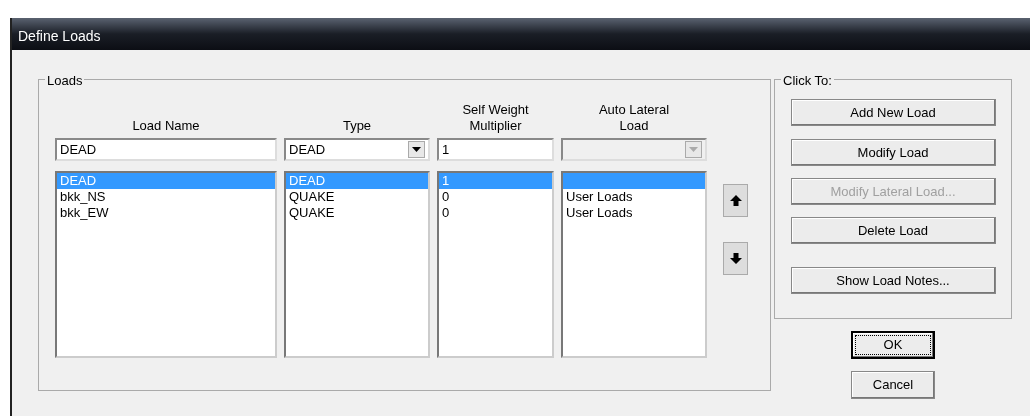 This screenshot has width=1030, height=416. I want to click on move-up-button, so click(735, 200).